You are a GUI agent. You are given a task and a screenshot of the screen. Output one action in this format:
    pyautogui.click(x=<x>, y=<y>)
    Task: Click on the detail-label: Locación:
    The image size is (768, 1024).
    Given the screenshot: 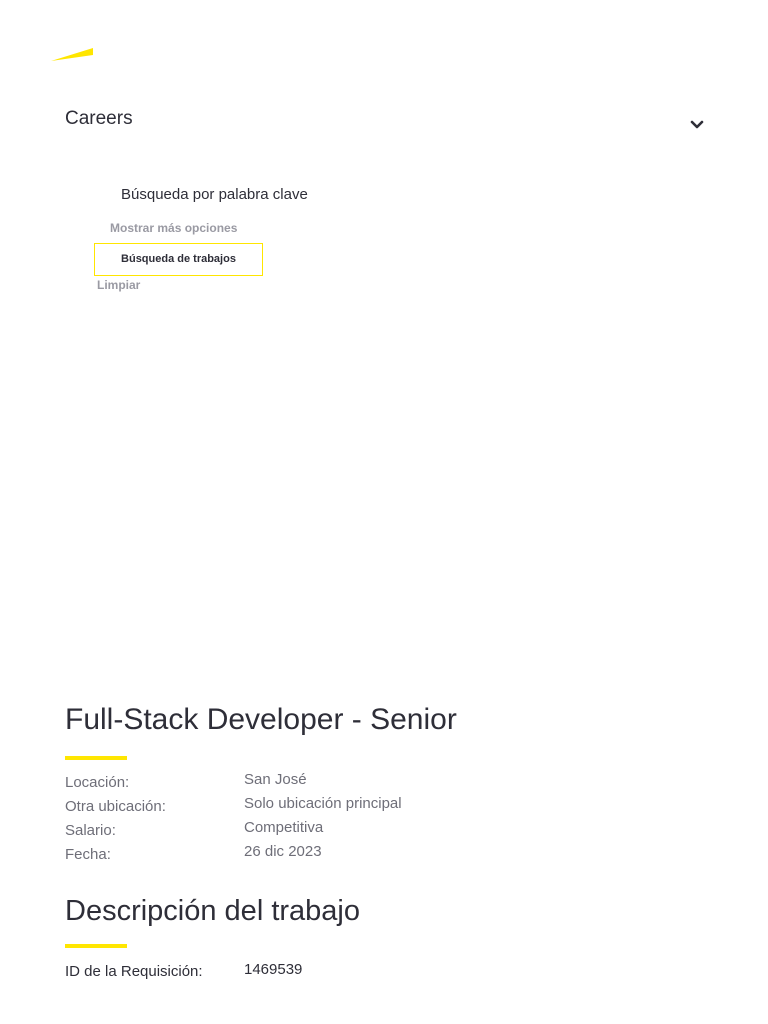 What is the action you would take?
    pyautogui.click(x=97, y=782)
    